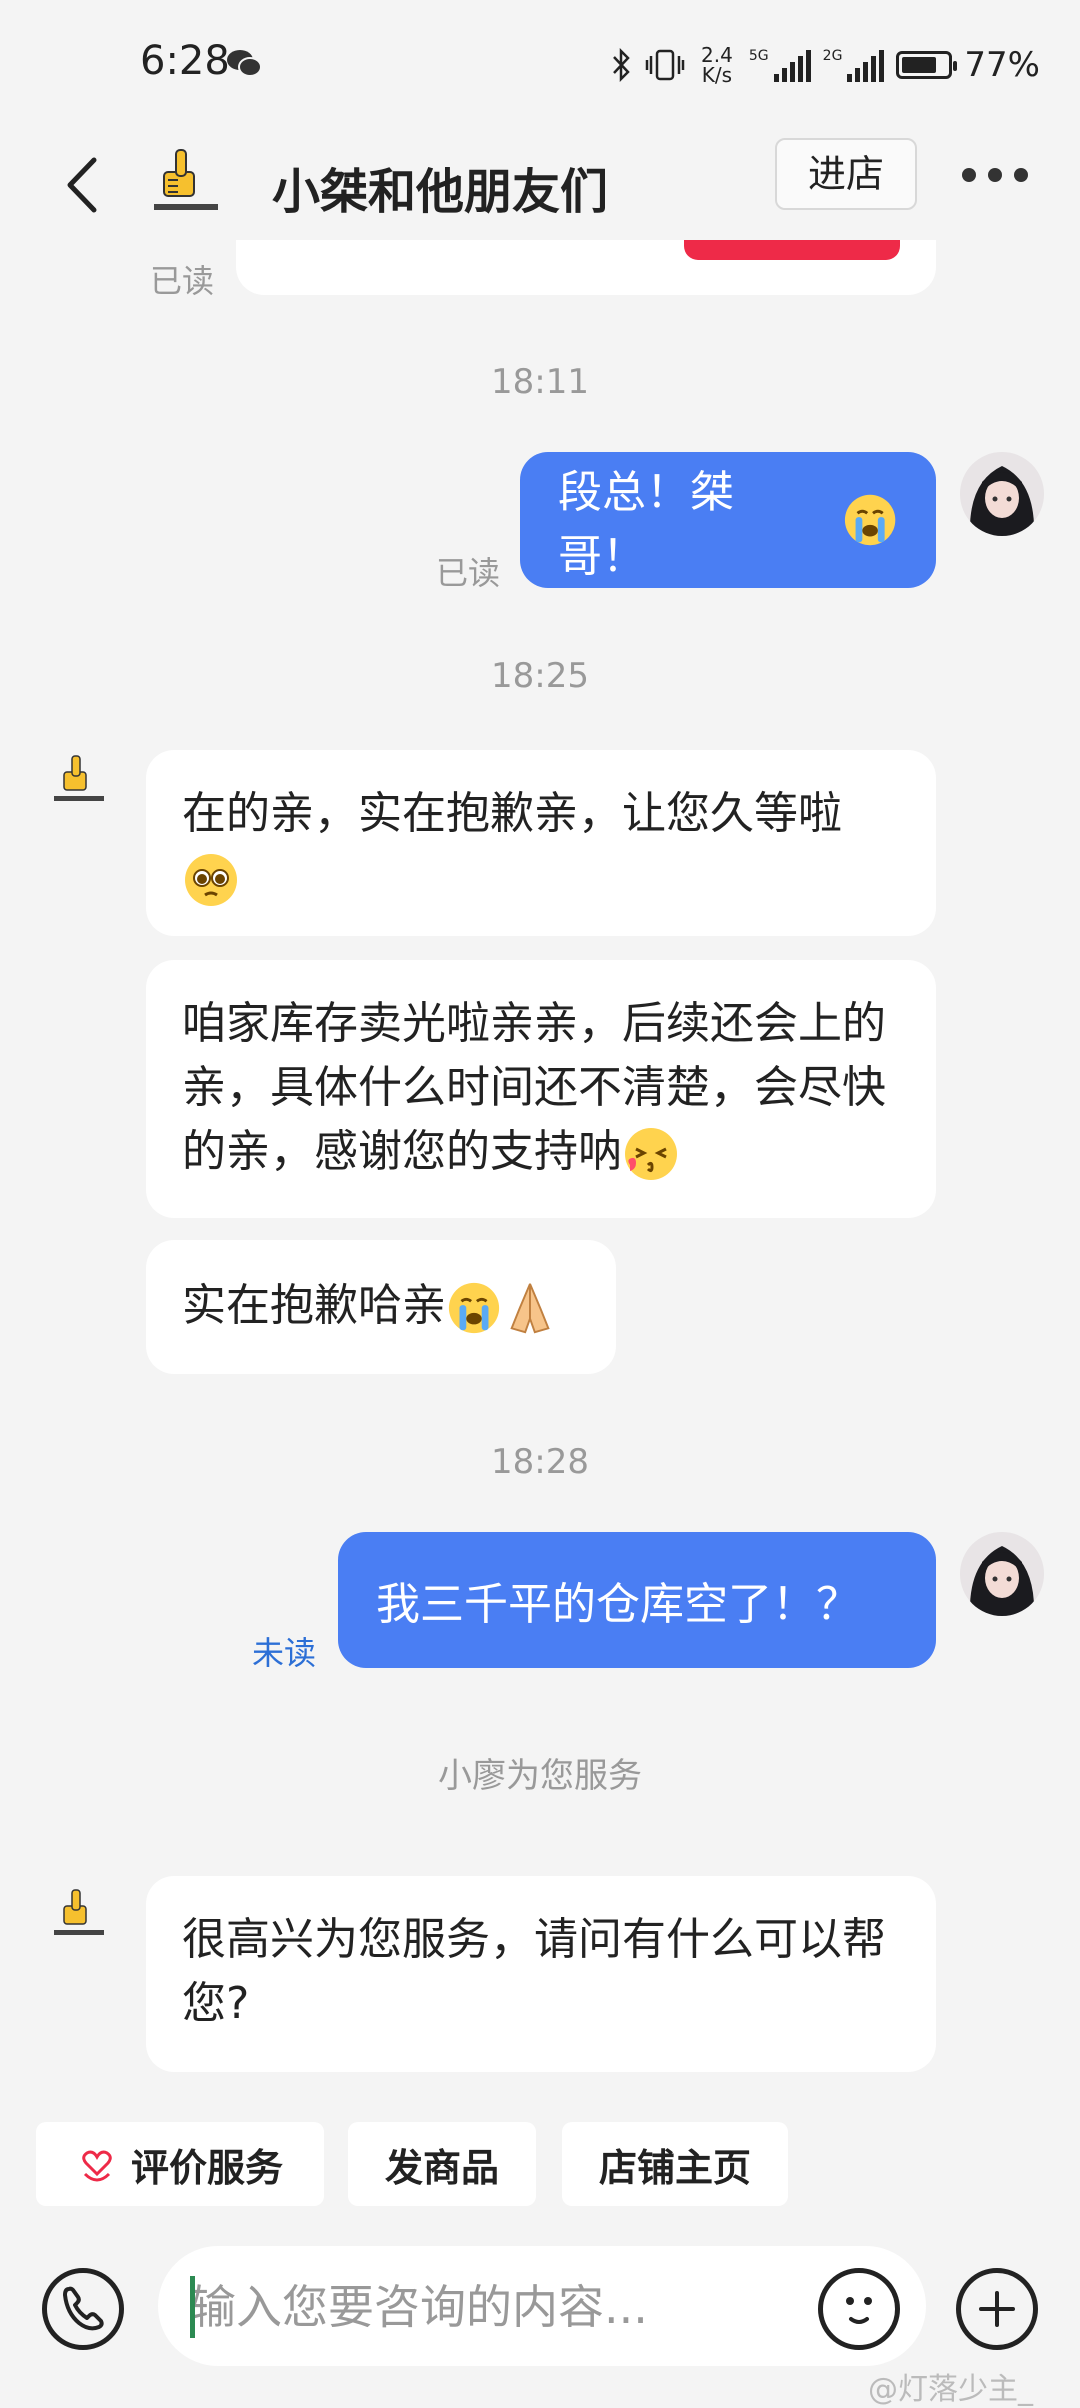  What do you see at coordinates (1002, 65) in the screenshot?
I see `battery-percent: 77%` at bounding box center [1002, 65].